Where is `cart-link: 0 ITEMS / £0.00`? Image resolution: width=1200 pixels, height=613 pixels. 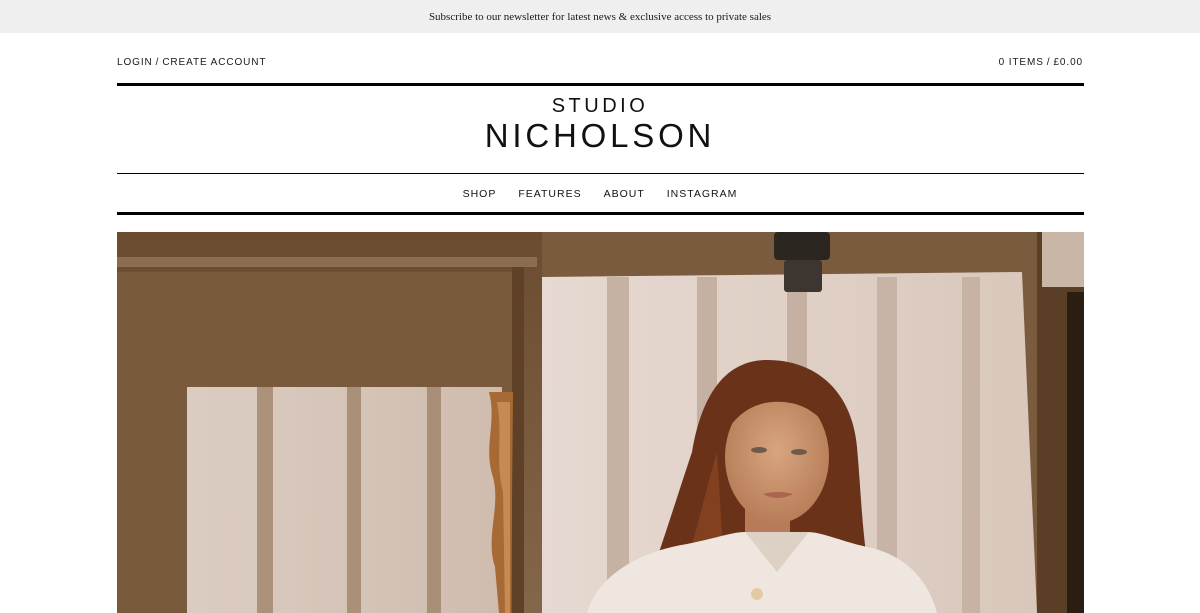 cart-link: 0 ITEMS / £0.00 is located at coordinates (1041, 62).